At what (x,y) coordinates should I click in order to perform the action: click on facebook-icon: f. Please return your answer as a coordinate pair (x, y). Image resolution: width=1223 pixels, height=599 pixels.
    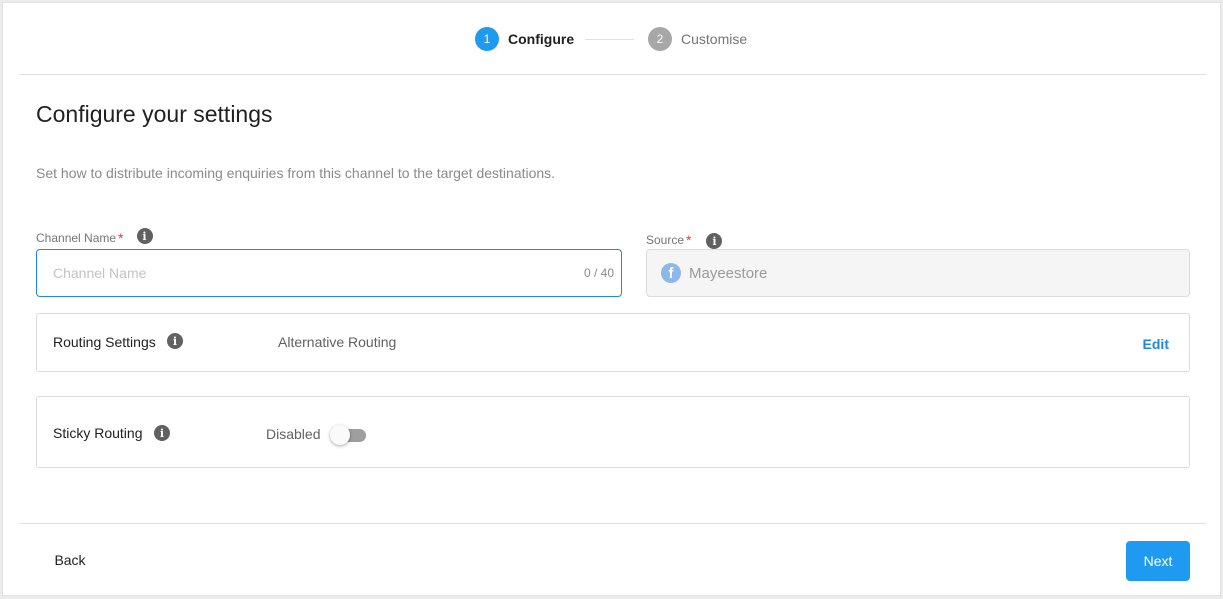
    Looking at the image, I should click on (671, 273).